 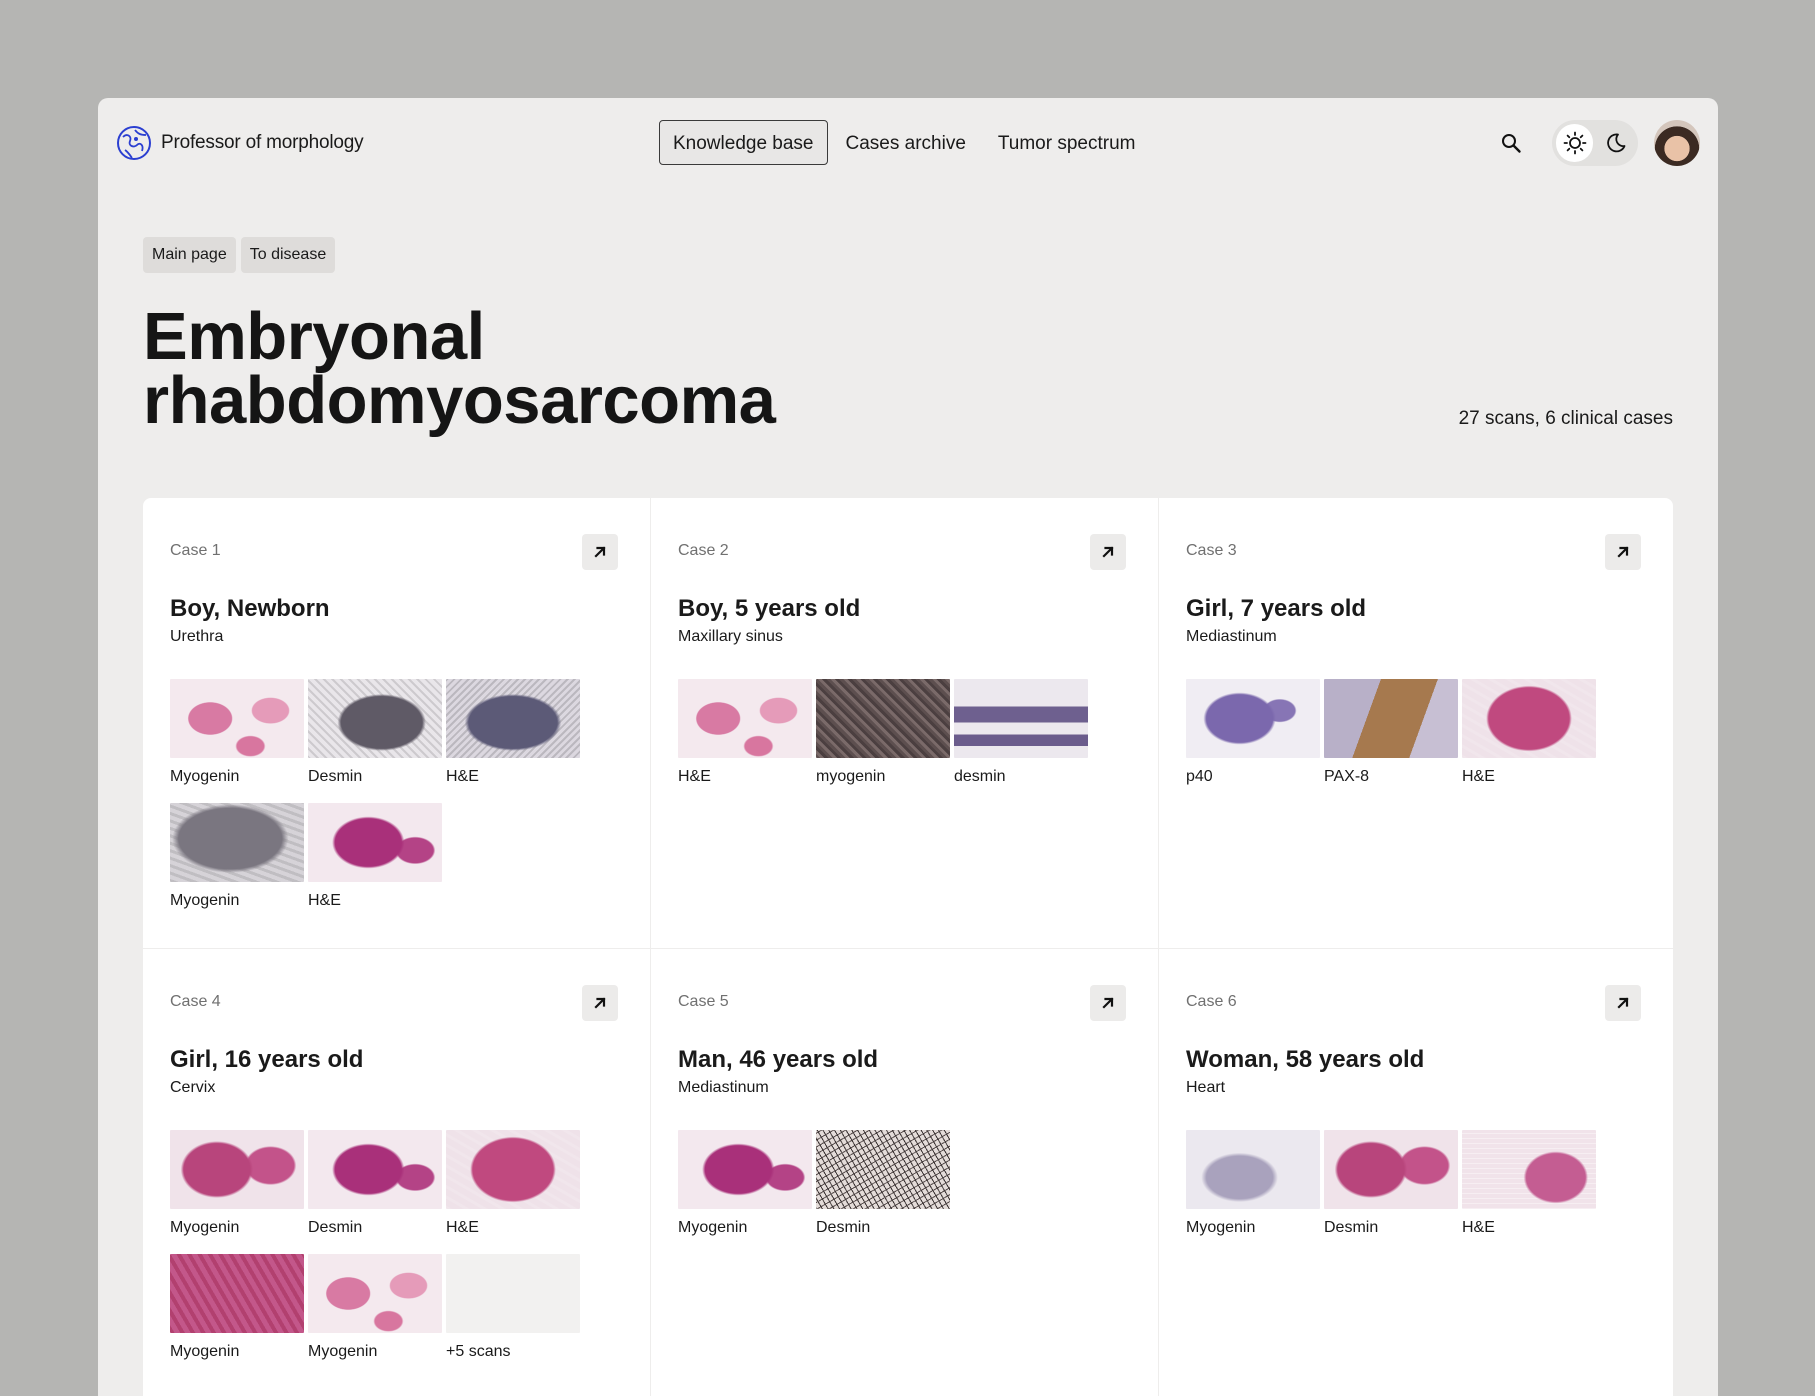 What do you see at coordinates (197, 636) in the screenshot?
I see `case-site: Urethra` at bounding box center [197, 636].